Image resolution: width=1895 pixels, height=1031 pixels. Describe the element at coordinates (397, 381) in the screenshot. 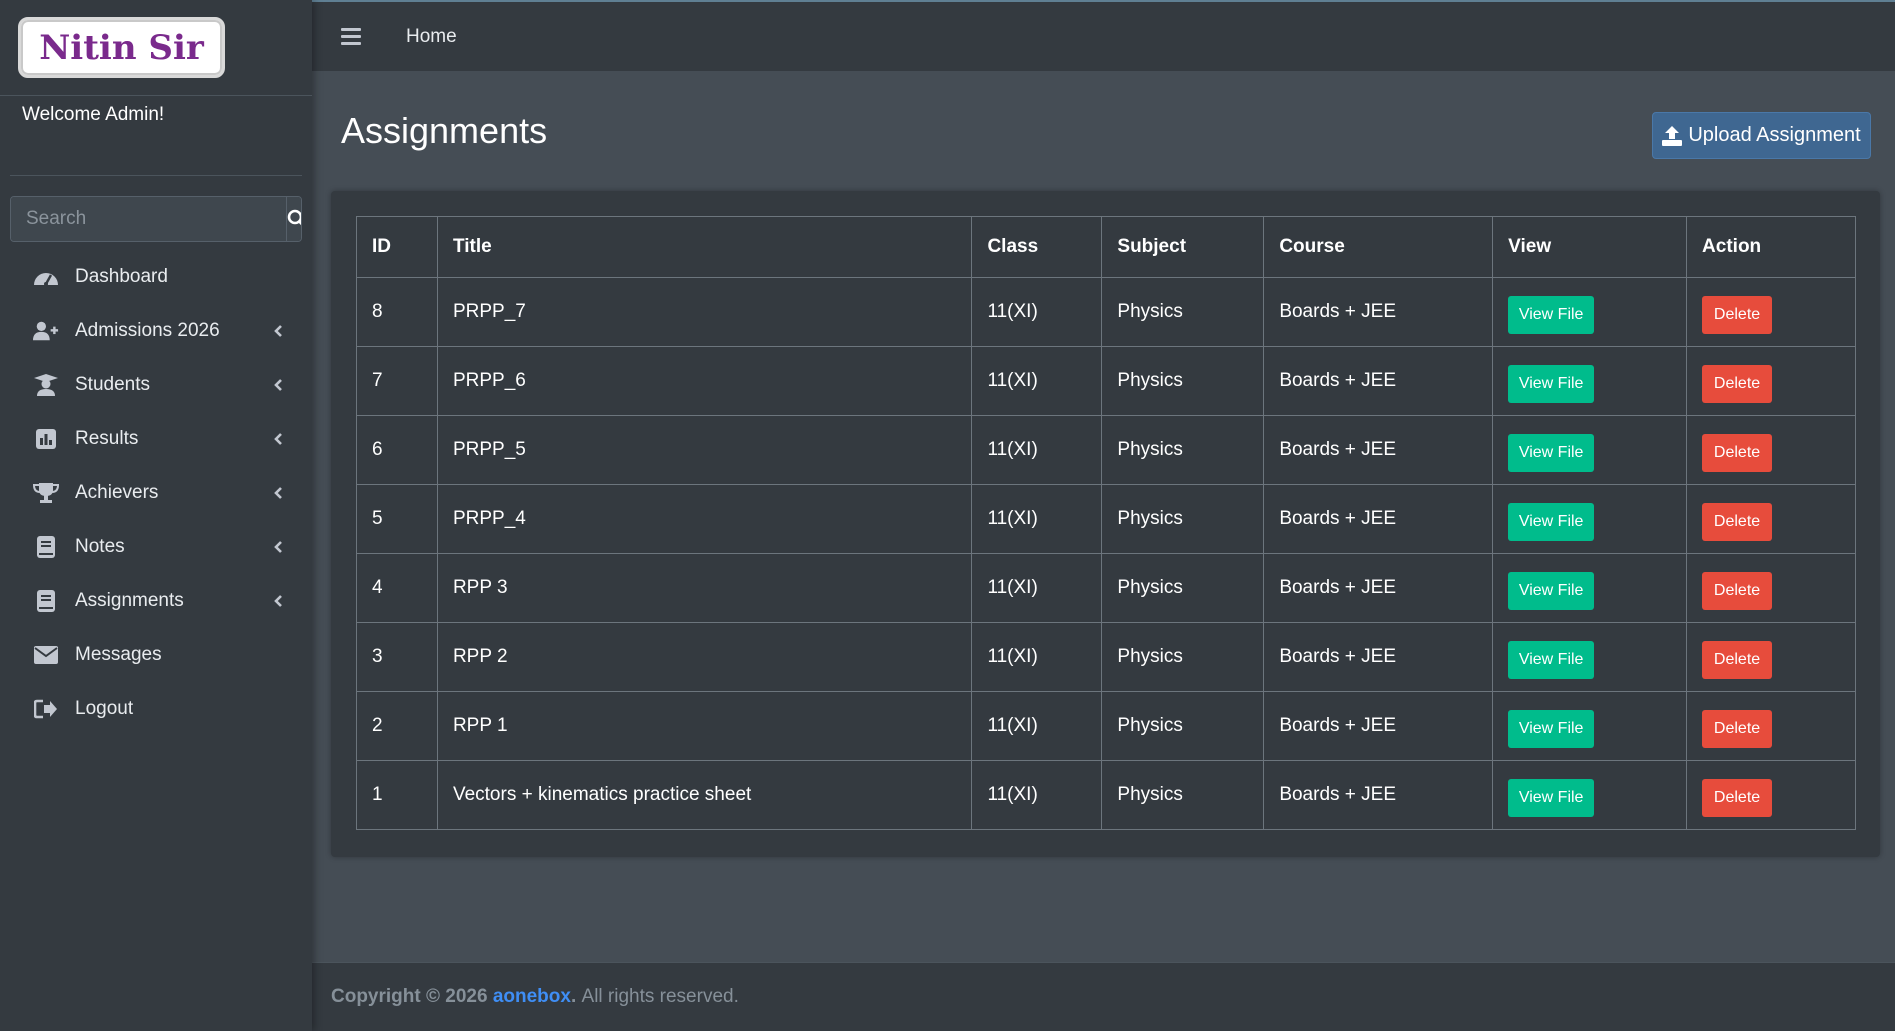

I see `cell-id: 7` at that location.